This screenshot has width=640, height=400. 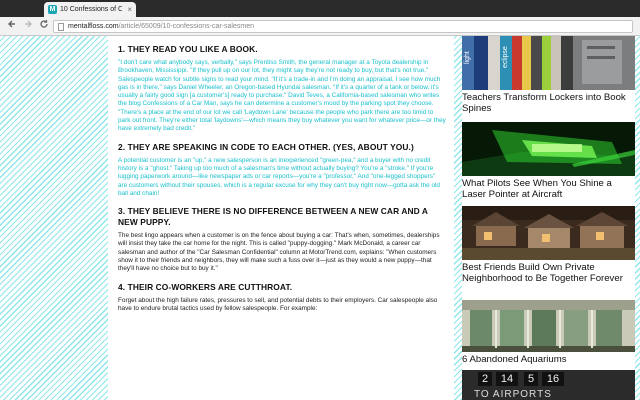 I want to click on article-thumbnail: 2 14 5 16 TO AIRPORTS, so click(x=548, y=385).